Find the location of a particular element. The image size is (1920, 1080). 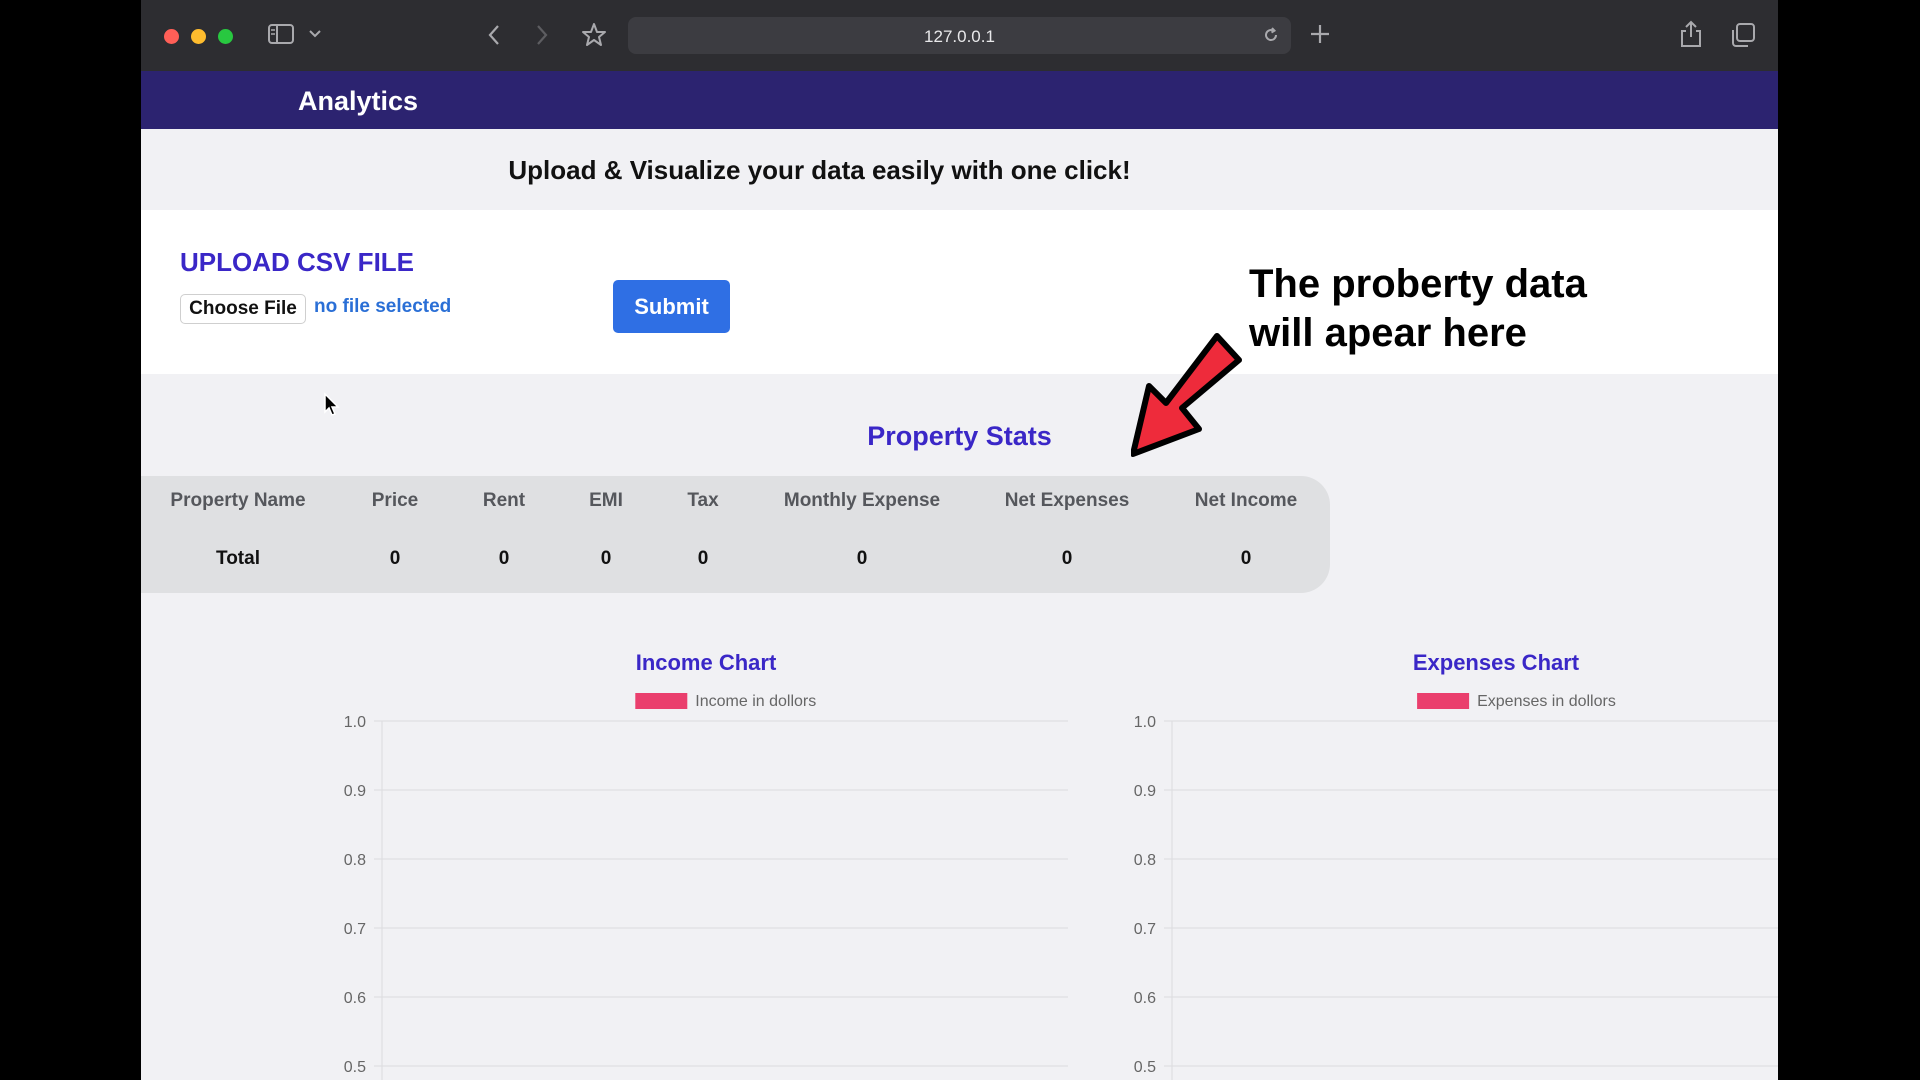

header-rent: Rent is located at coordinates (504, 500).